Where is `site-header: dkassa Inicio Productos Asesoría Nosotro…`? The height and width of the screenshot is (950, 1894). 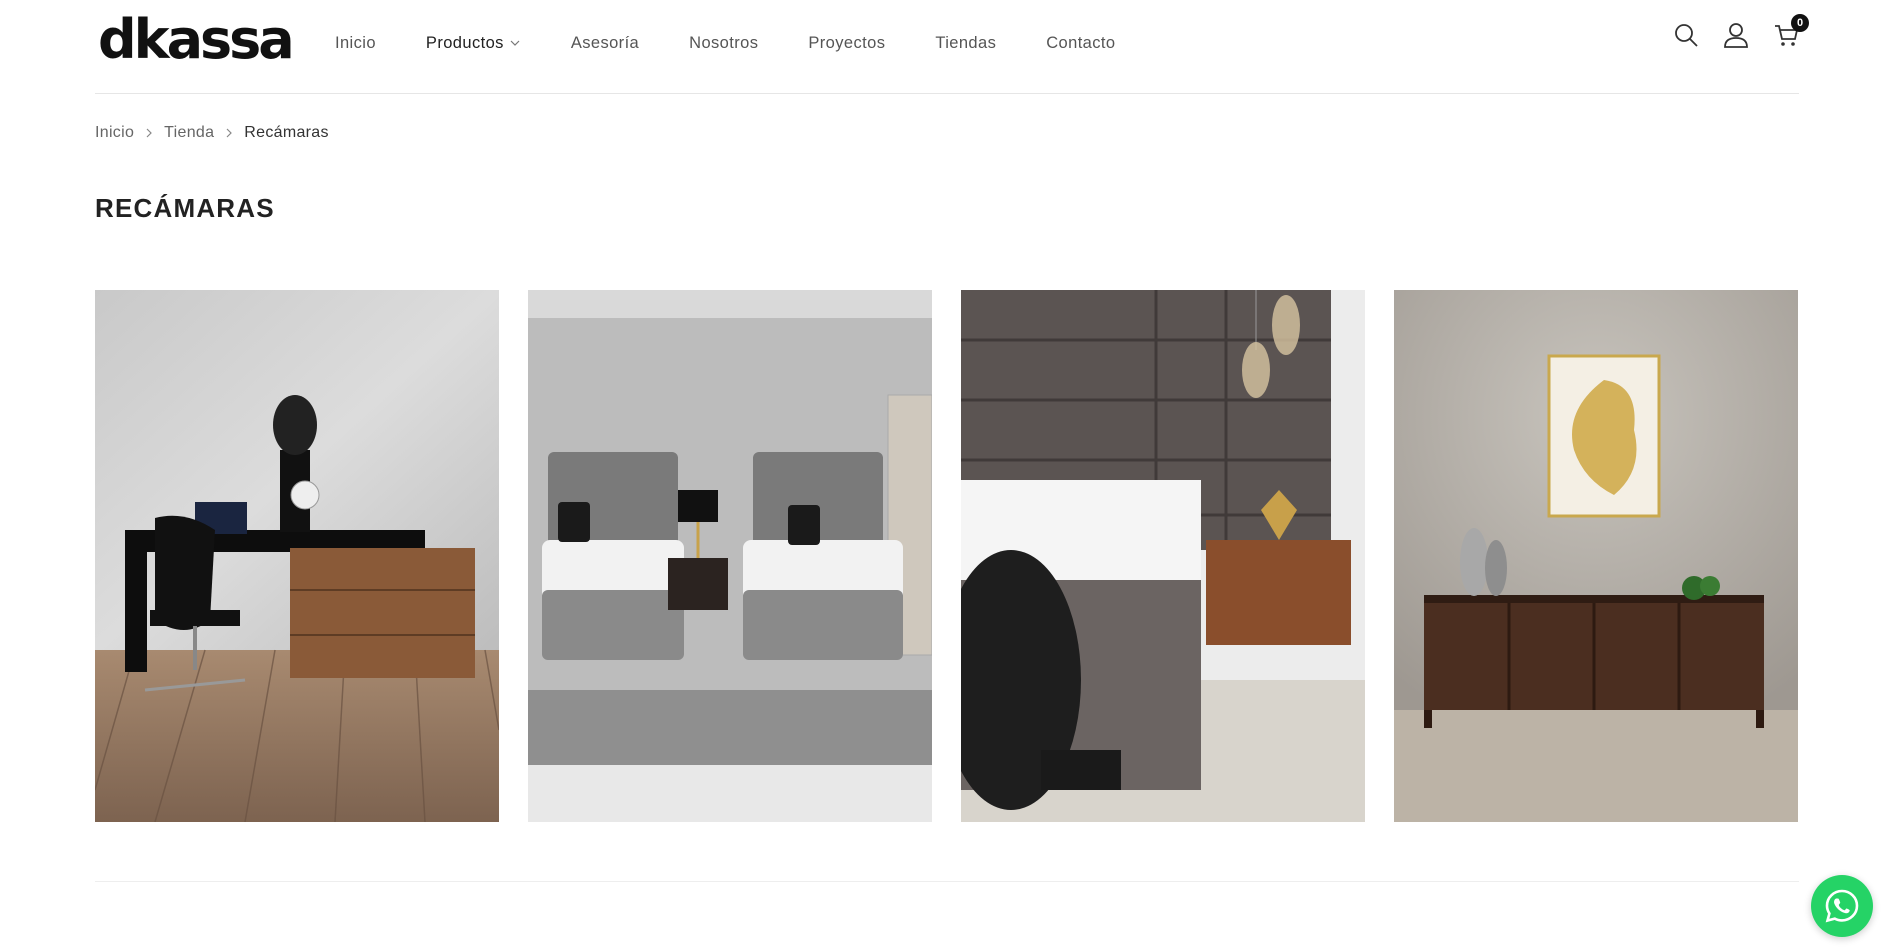
site-header: dkassa Inicio Productos Asesoría Nosotro… is located at coordinates (952, 47).